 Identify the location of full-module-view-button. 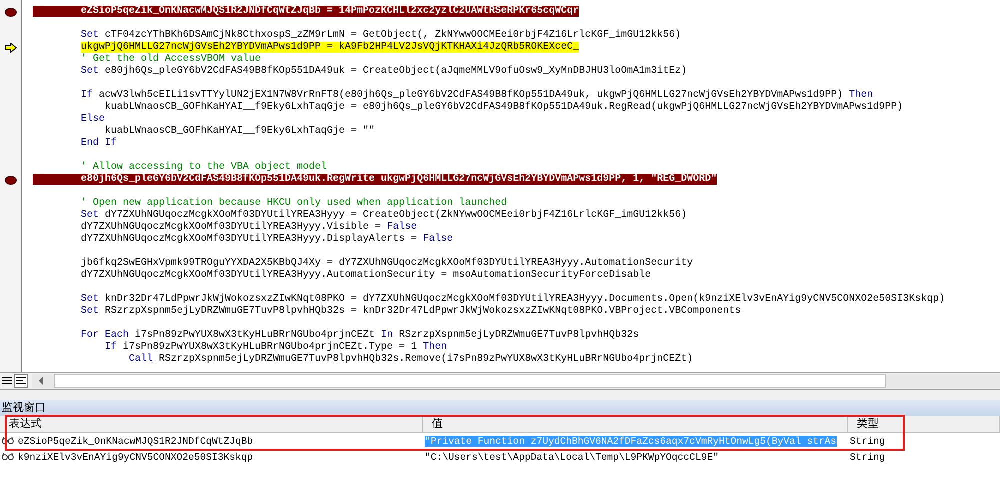
(21, 381).